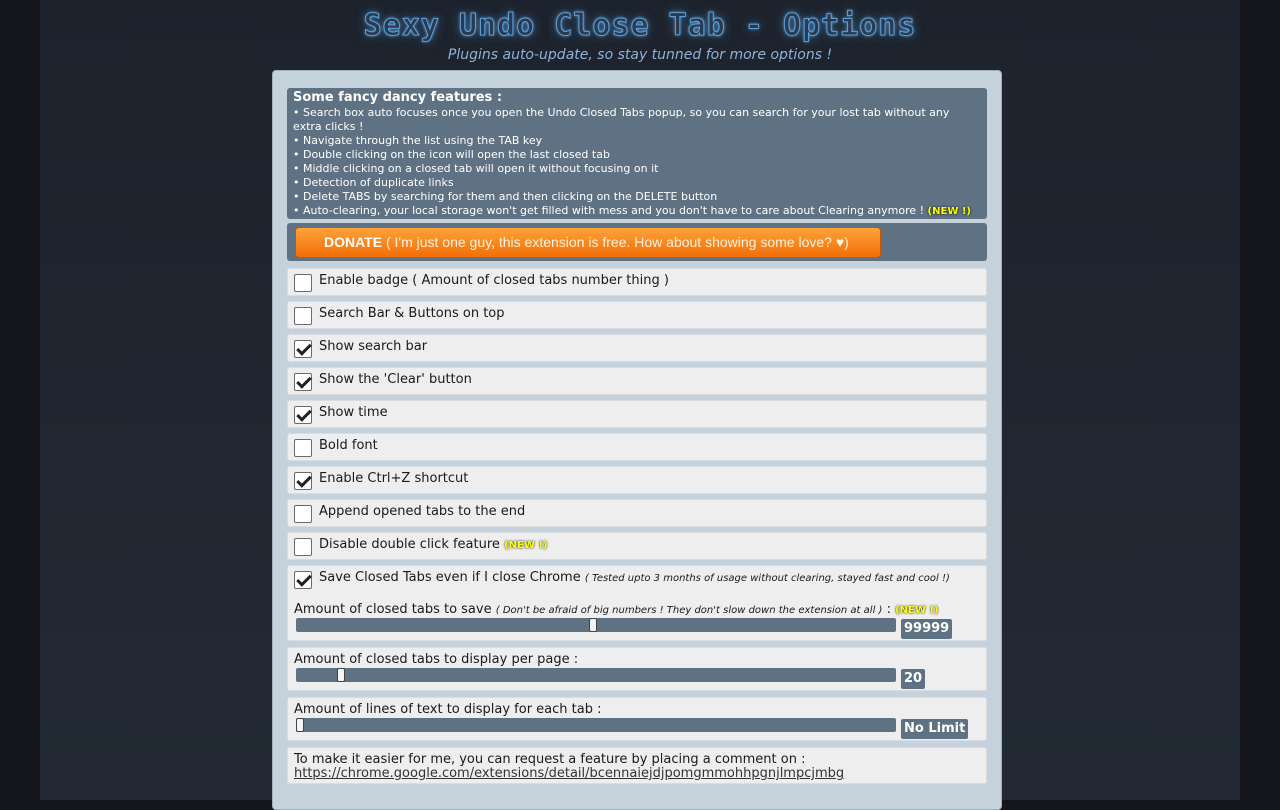 The height and width of the screenshot is (810, 1280). Describe the element at coordinates (373, 182) in the screenshot. I see `feature-item: • Detection of duplicate links` at that location.